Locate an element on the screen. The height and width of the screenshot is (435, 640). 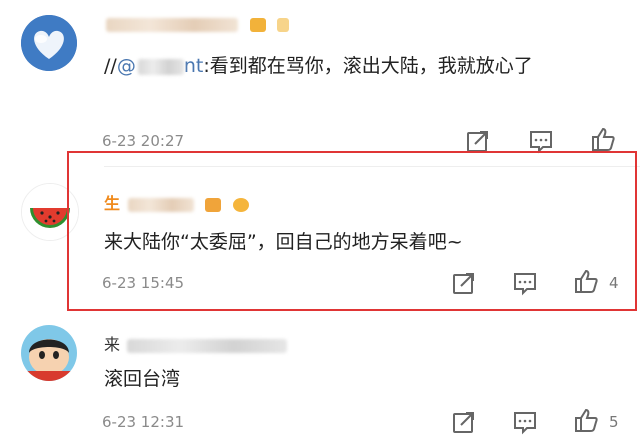
heart-cloud-avatar-image is located at coordinates (49, 43).